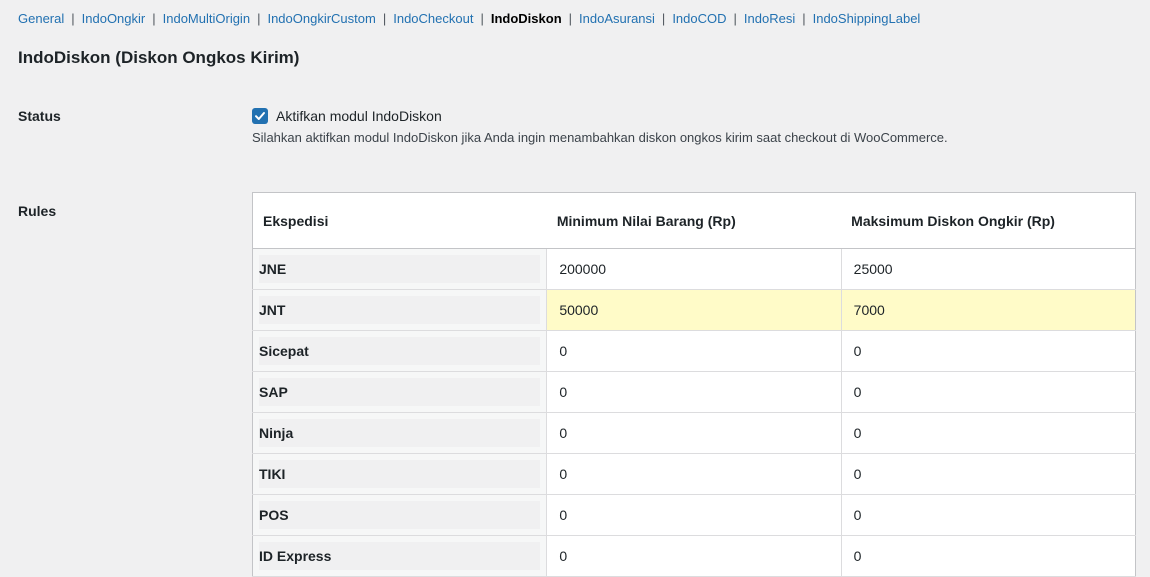 The height and width of the screenshot is (577, 1150). Describe the element at coordinates (37, 211) in the screenshot. I see `rules-label: Rules` at that location.